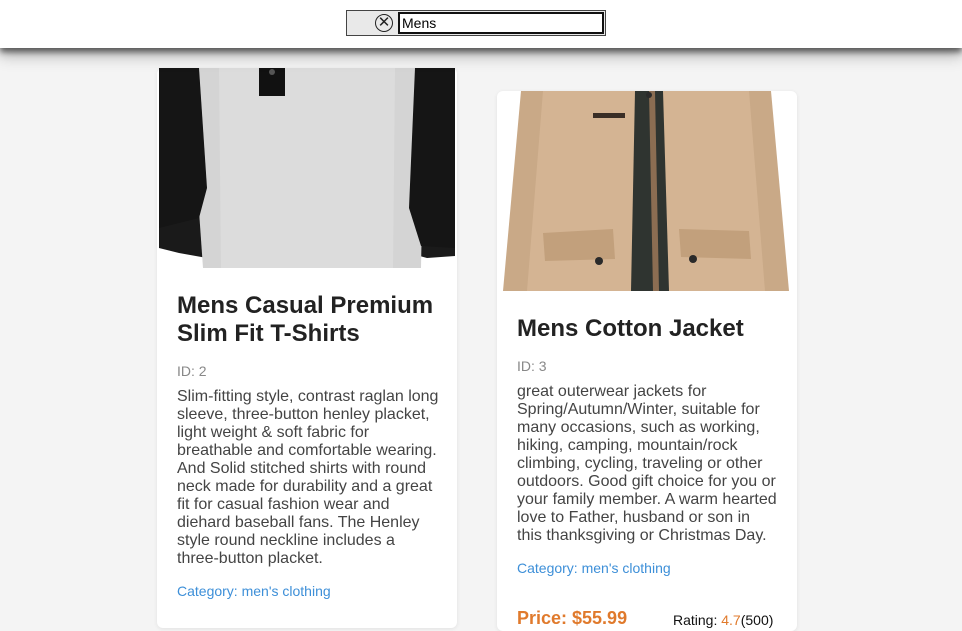 The width and height of the screenshot is (962, 631). I want to click on tshirt-image, so click(307, 168).